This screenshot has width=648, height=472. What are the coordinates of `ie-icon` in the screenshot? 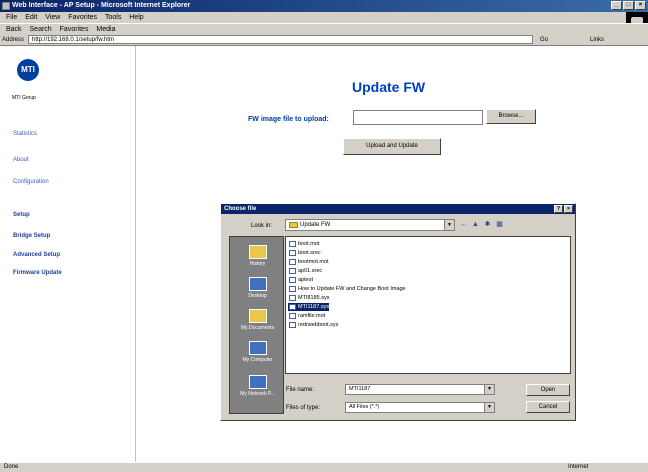 It's located at (6, 6).